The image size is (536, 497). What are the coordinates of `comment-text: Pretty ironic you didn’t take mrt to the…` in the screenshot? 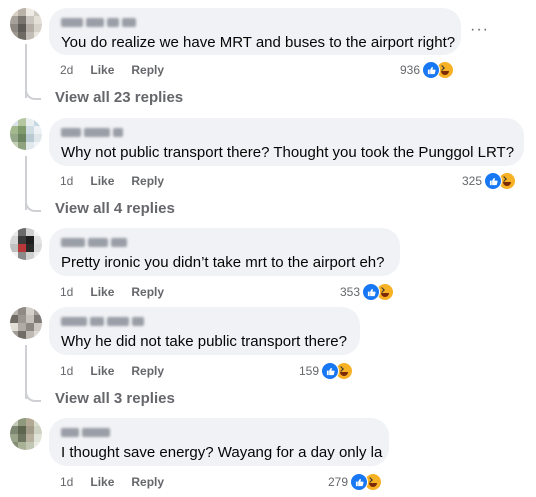 It's located at (223, 262).